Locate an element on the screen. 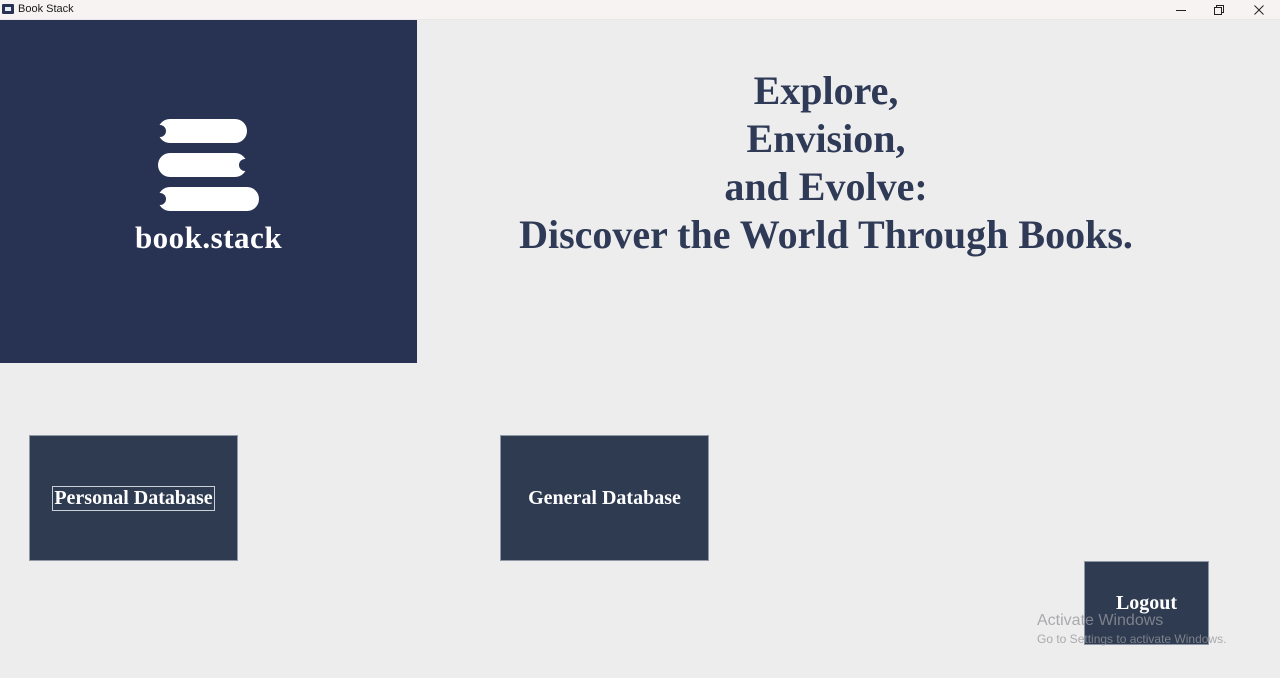 The image size is (1280, 678). general-database-button: General Database is located at coordinates (604, 498).